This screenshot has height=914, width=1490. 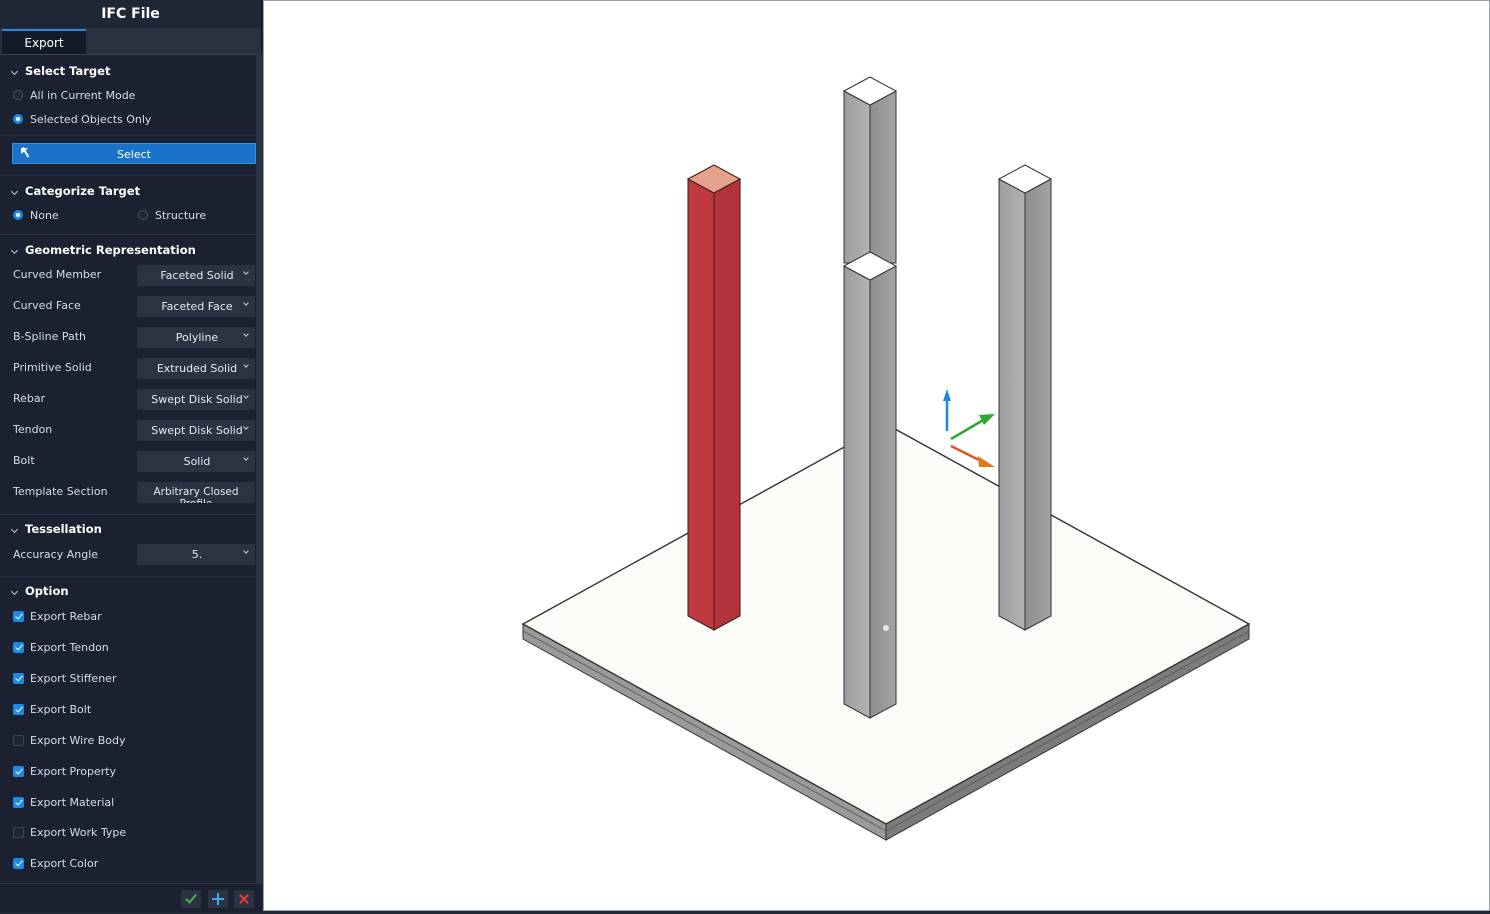 What do you see at coordinates (57, 274) in the screenshot?
I see `field-label-curved-member: Curved Member` at bounding box center [57, 274].